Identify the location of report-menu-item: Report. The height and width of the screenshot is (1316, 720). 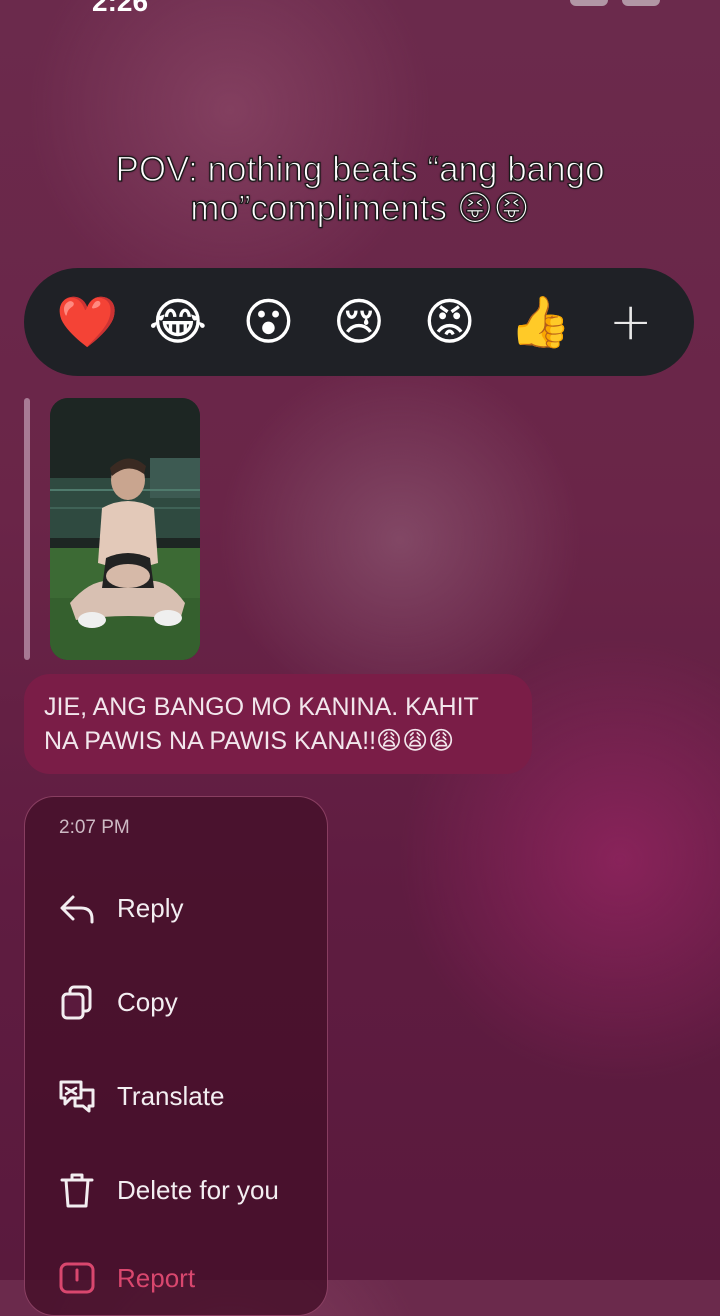
(187, 1278).